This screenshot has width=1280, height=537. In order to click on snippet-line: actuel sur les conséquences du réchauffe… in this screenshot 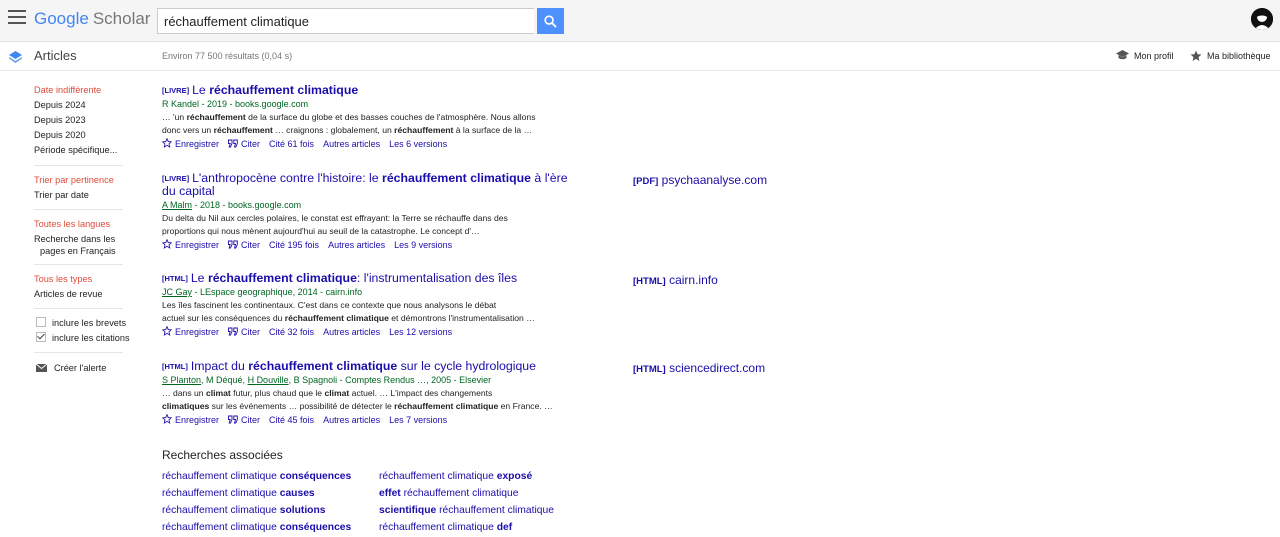, I will do `click(348, 318)`.